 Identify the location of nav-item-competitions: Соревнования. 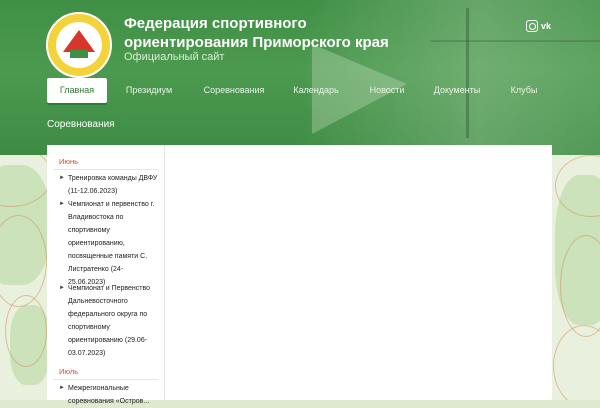
(234, 90).